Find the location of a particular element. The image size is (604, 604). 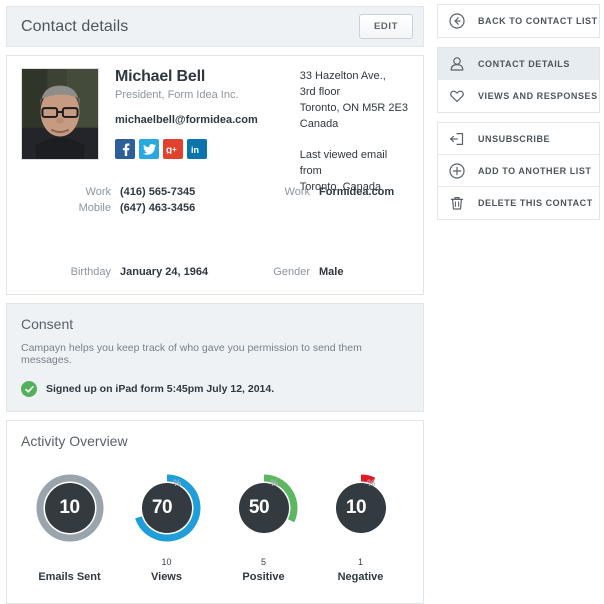

donut-label: Positive is located at coordinates (263, 577).